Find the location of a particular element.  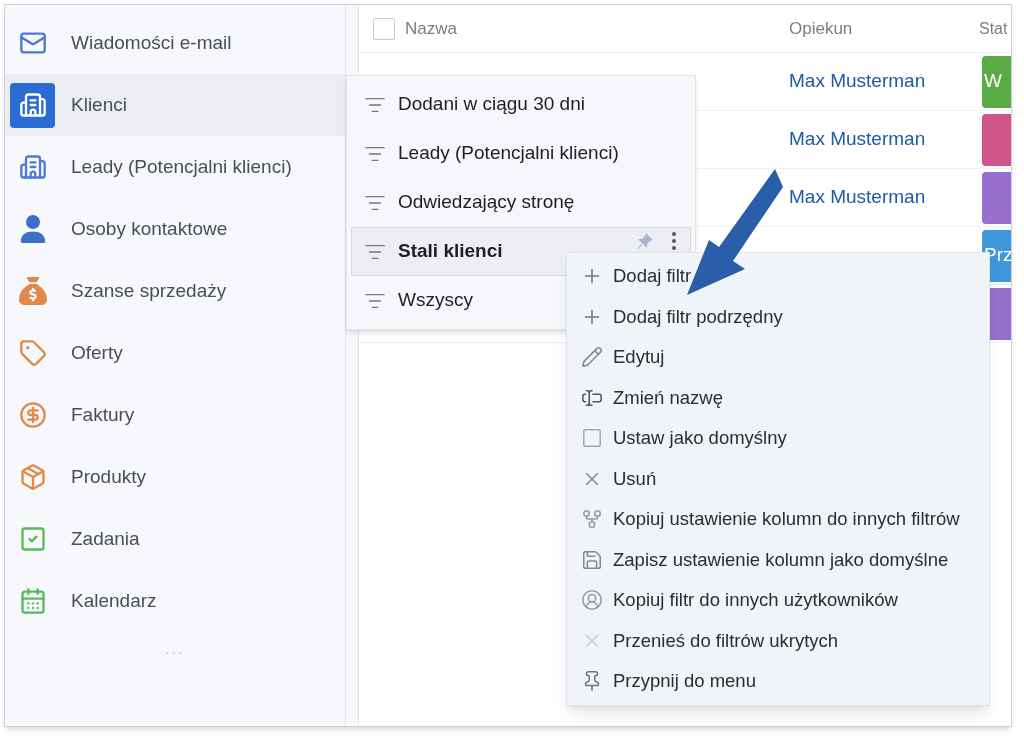

status-badge: W is located at coordinates (996, 81).